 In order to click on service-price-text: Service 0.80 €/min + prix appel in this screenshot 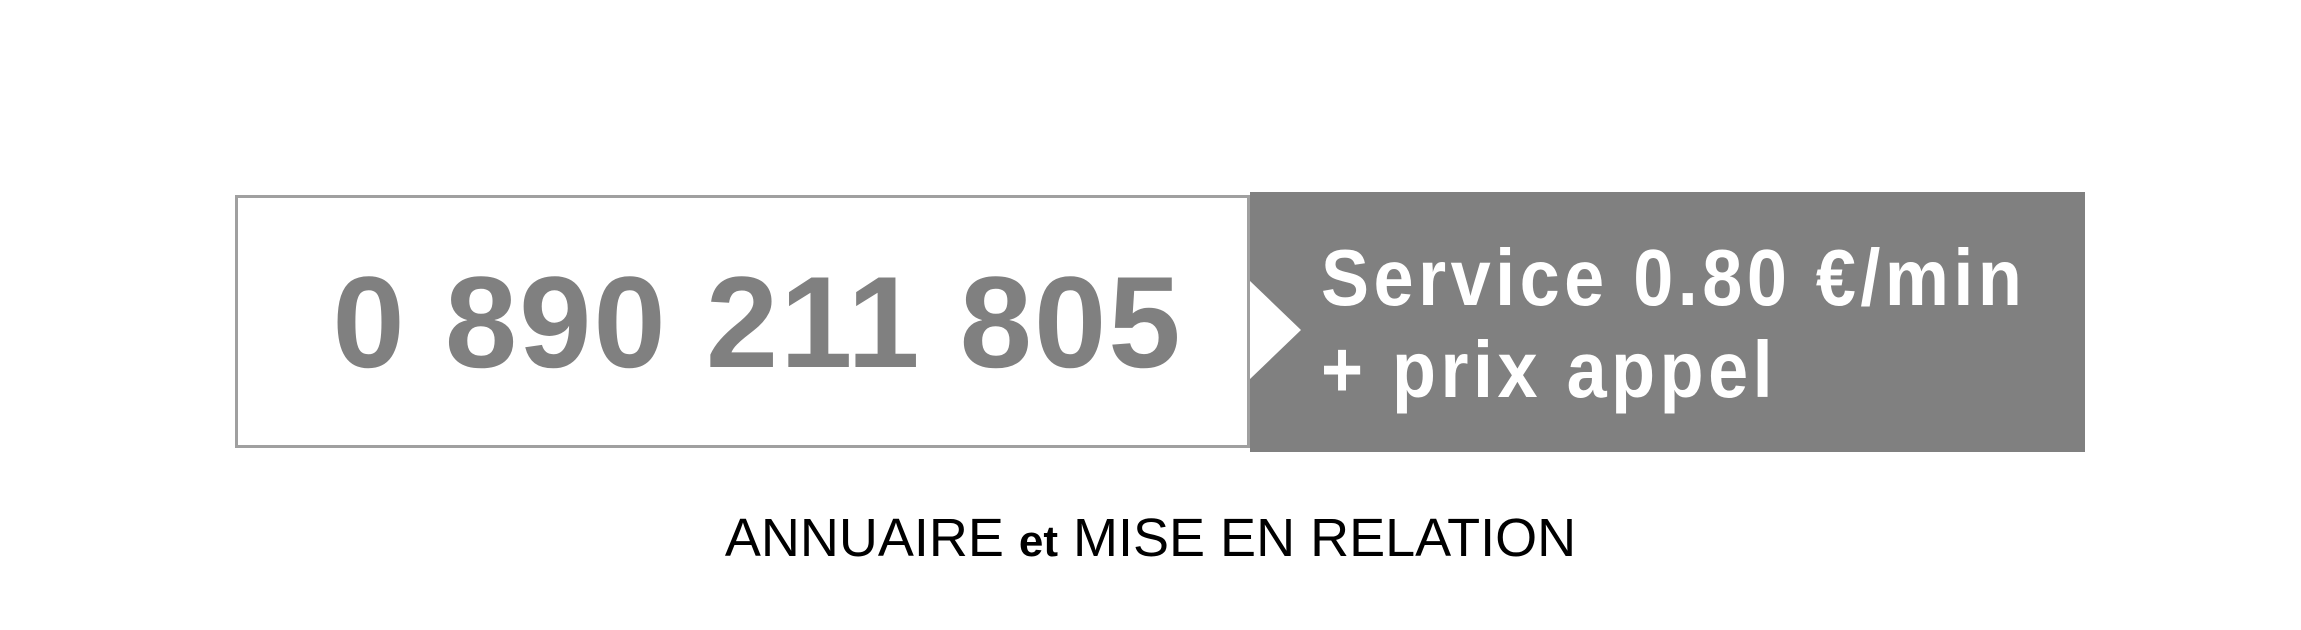, I will do `click(1673, 324)`.